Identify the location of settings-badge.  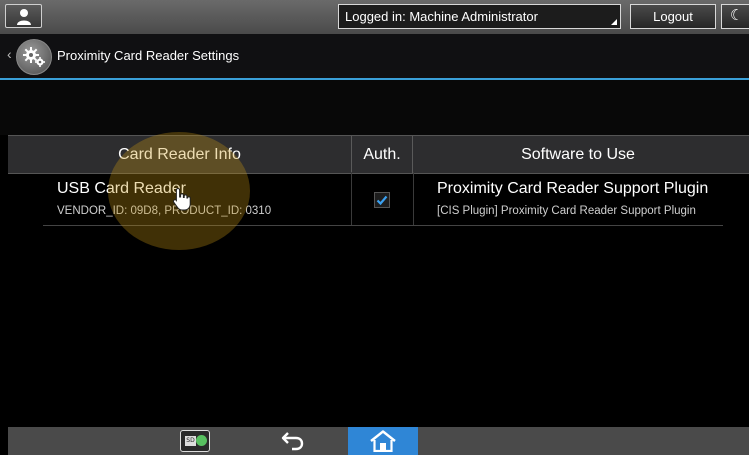
(34, 57).